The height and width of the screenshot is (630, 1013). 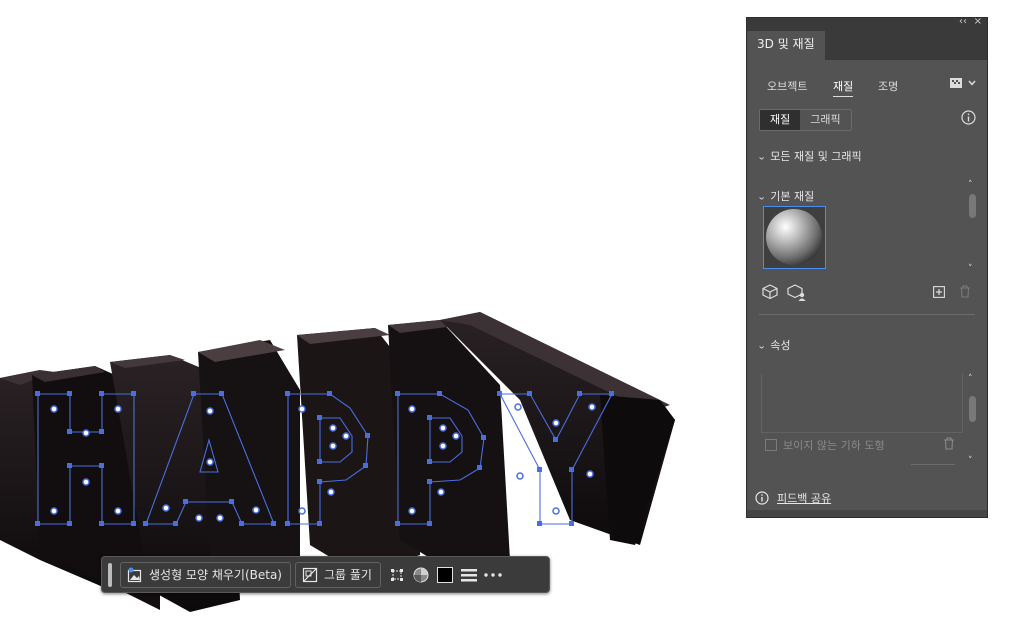 I want to click on delete-property-icon, so click(x=949, y=445).